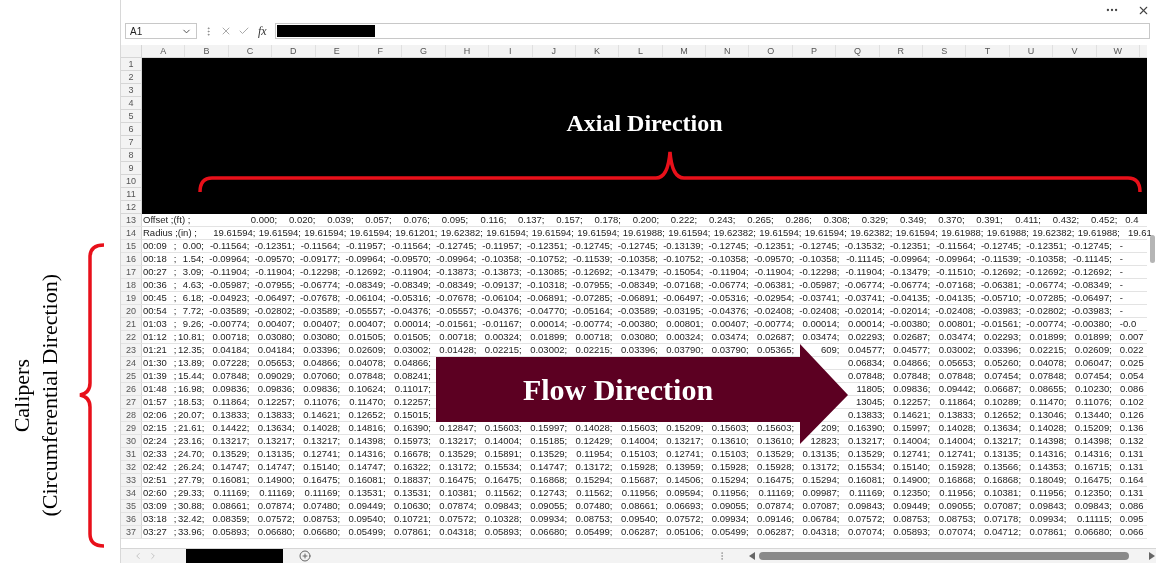 The width and height of the screenshot is (1156, 563). Describe the element at coordinates (858, 51) in the screenshot. I see `column-header: Q` at that location.